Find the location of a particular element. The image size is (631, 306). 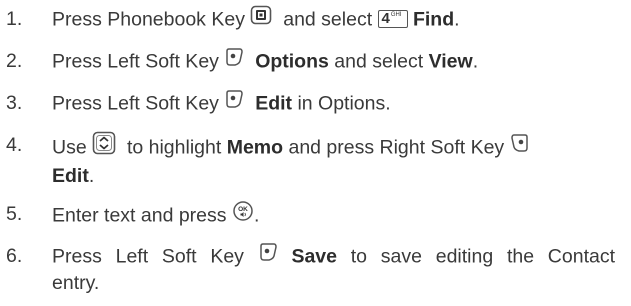

step-text: in Options. is located at coordinates (344, 103).